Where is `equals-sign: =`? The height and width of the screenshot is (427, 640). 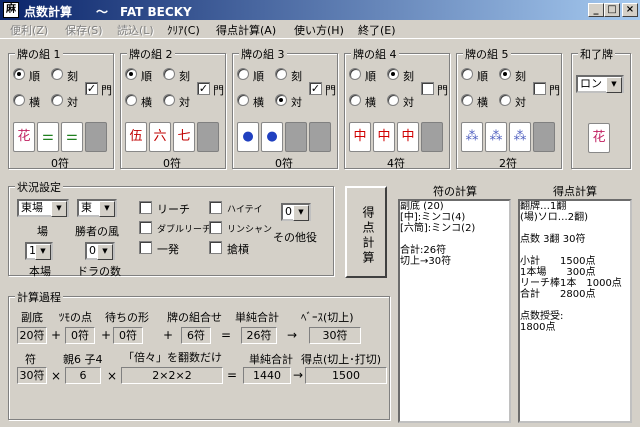
equals-sign: = is located at coordinates (226, 335).